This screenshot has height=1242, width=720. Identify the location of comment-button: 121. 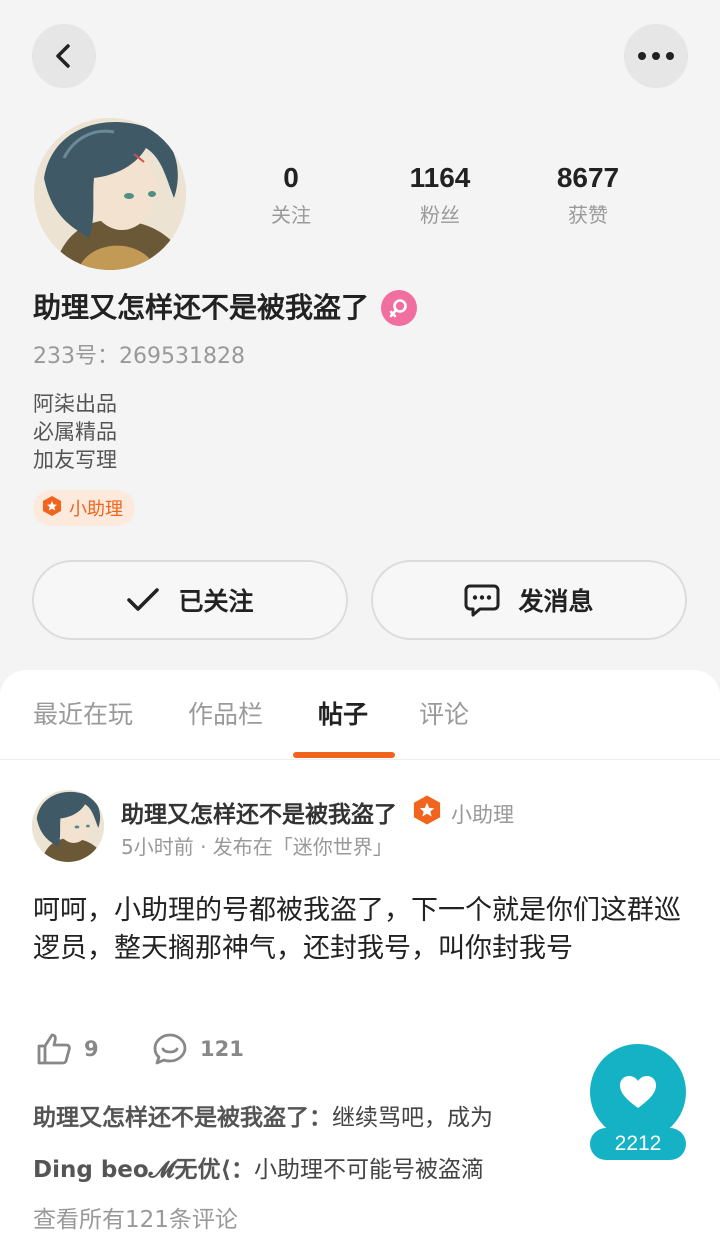
(198, 1049).